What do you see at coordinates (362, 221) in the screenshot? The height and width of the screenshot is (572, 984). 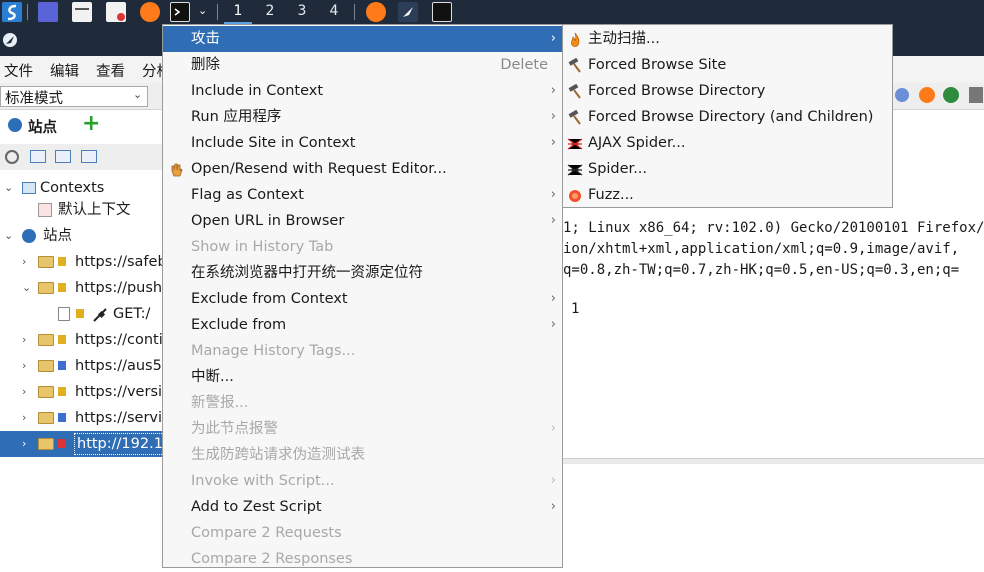 I see `menu-item-open-url-in-browser: Open URL in Browser ›` at bounding box center [362, 221].